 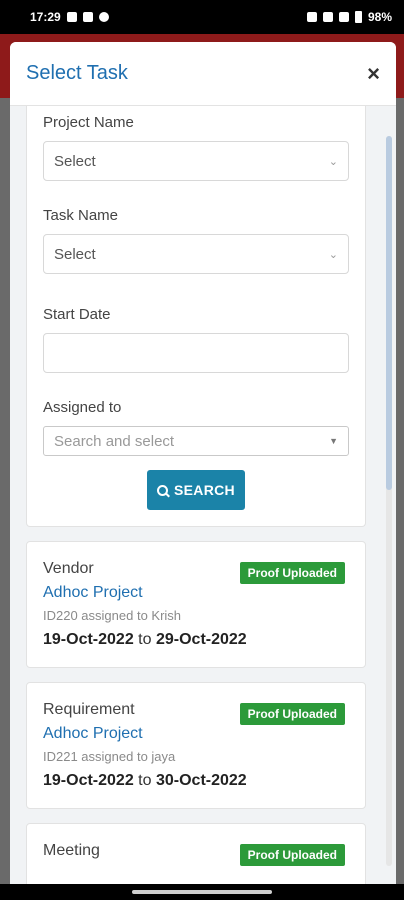 What do you see at coordinates (379, 17) in the screenshot?
I see `battery-percent: 98%` at bounding box center [379, 17].